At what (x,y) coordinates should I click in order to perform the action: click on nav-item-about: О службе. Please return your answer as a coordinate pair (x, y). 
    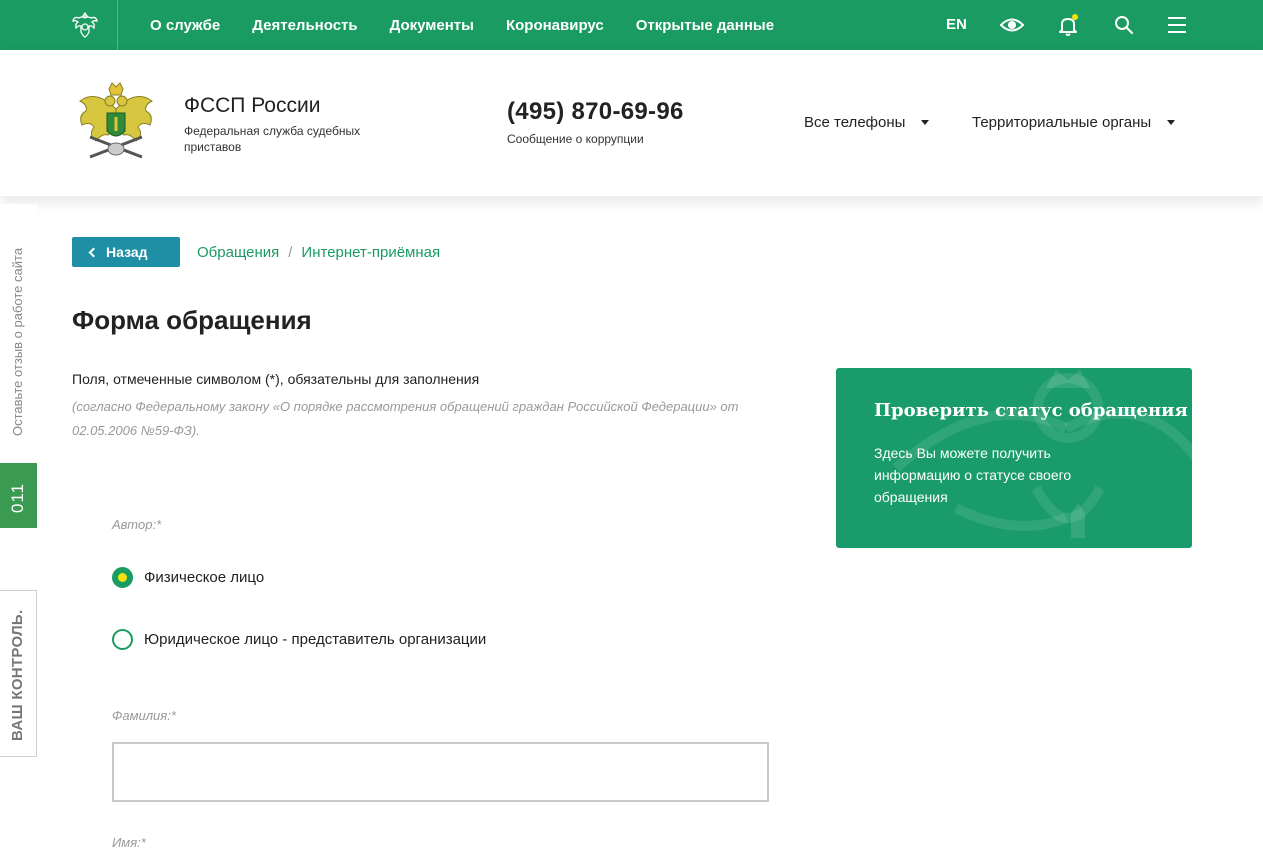
    Looking at the image, I should click on (185, 25).